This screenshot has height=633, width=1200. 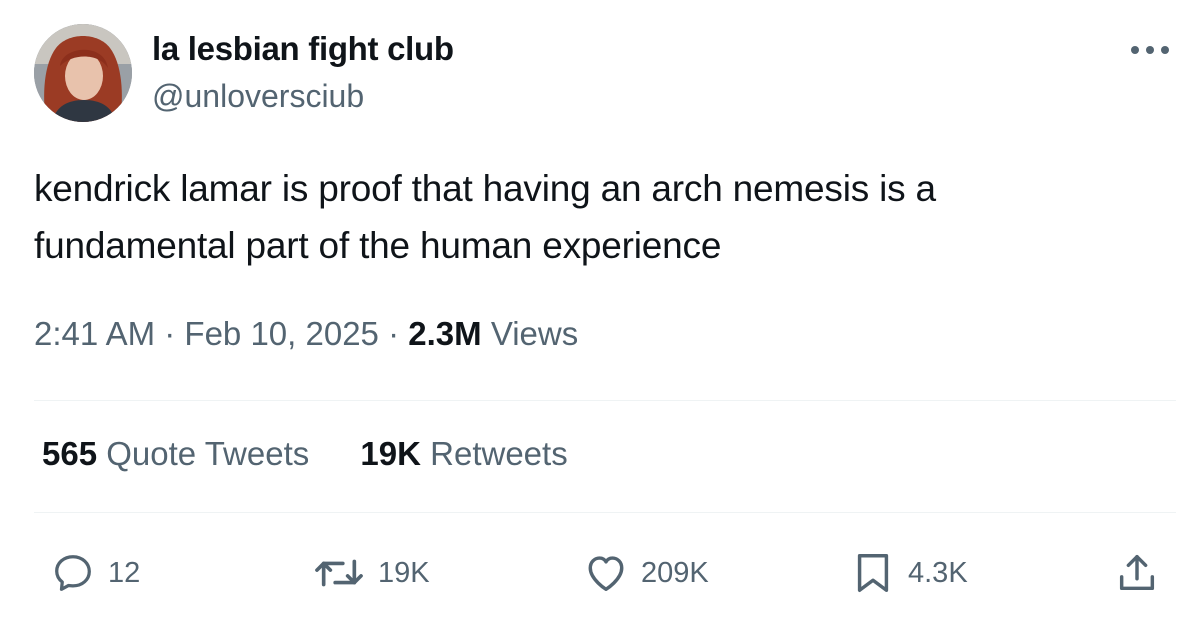 I want to click on retweet-arrows-icon, so click(x=339, y=573).